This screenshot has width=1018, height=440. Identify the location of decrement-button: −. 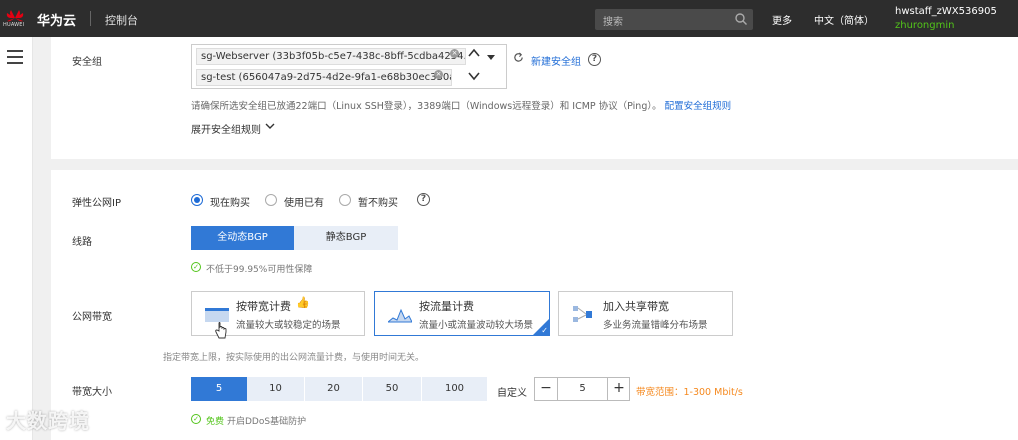
(546, 389).